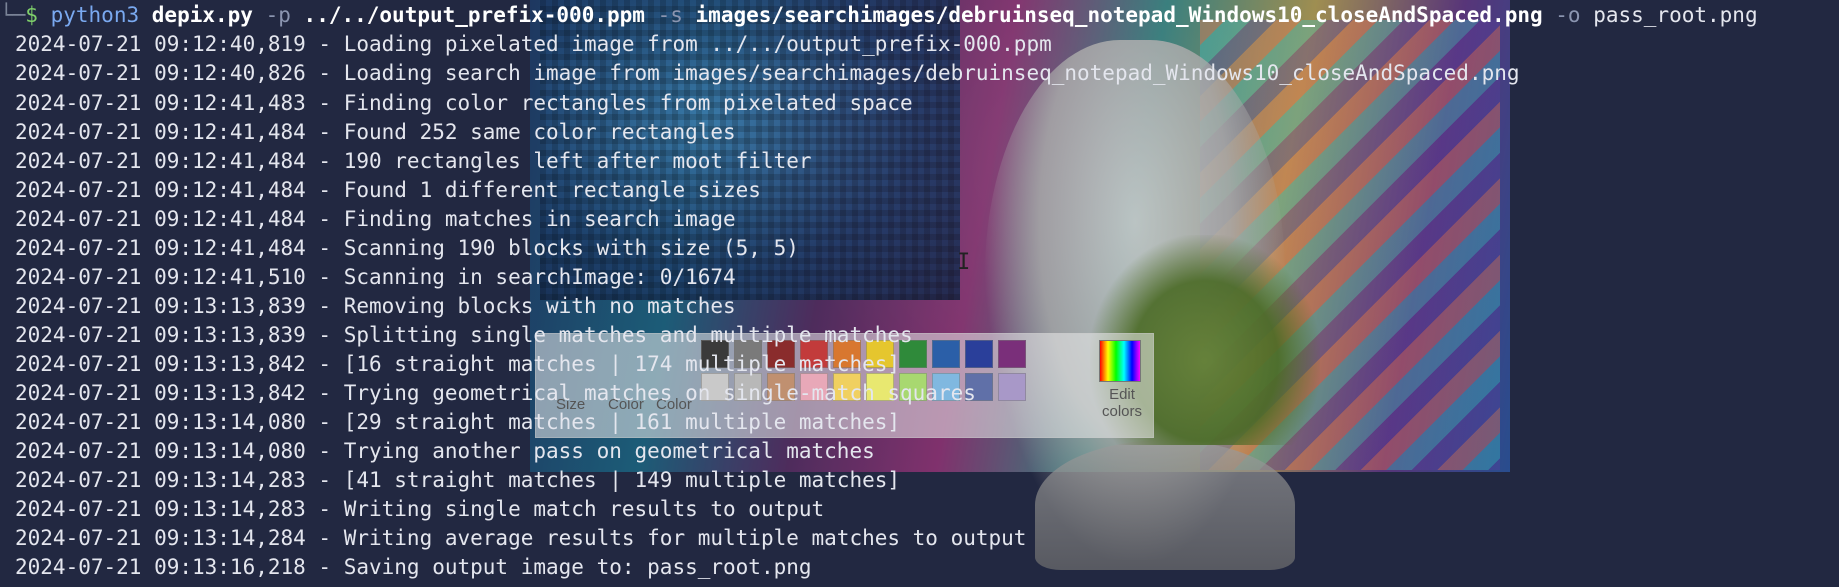 The height and width of the screenshot is (587, 1839). Describe the element at coordinates (1568, 15) in the screenshot. I see `flag-o: -o` at that location.